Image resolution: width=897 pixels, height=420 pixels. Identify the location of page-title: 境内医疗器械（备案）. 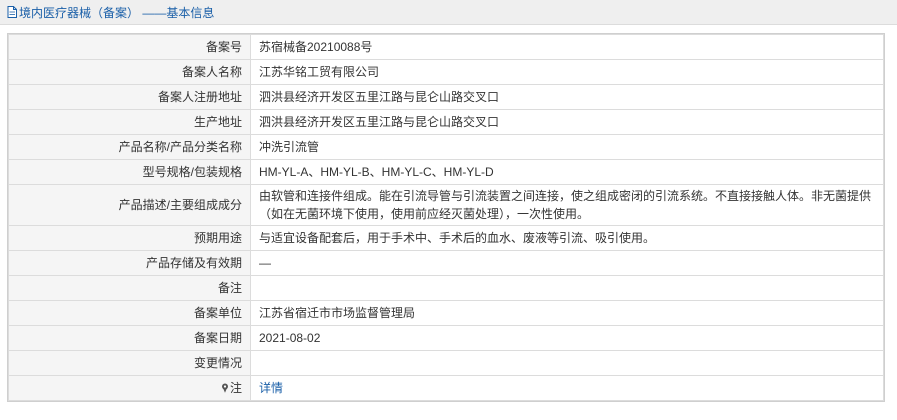
(79, 12).